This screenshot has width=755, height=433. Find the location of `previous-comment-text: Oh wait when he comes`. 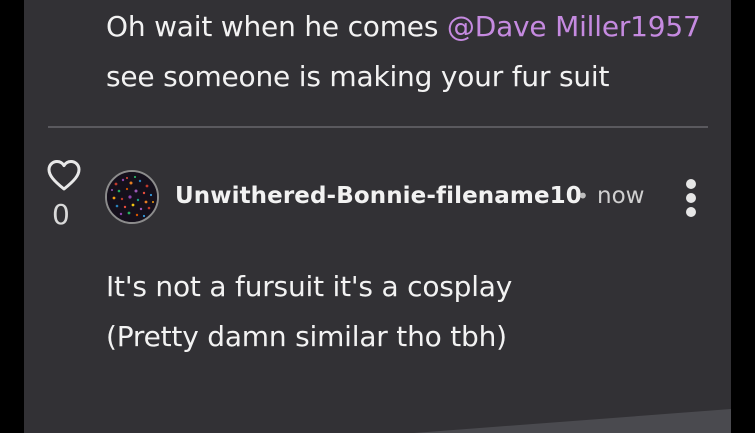

previous-comment-text: Oh wait when he comes is located at coordinates (276, 26).